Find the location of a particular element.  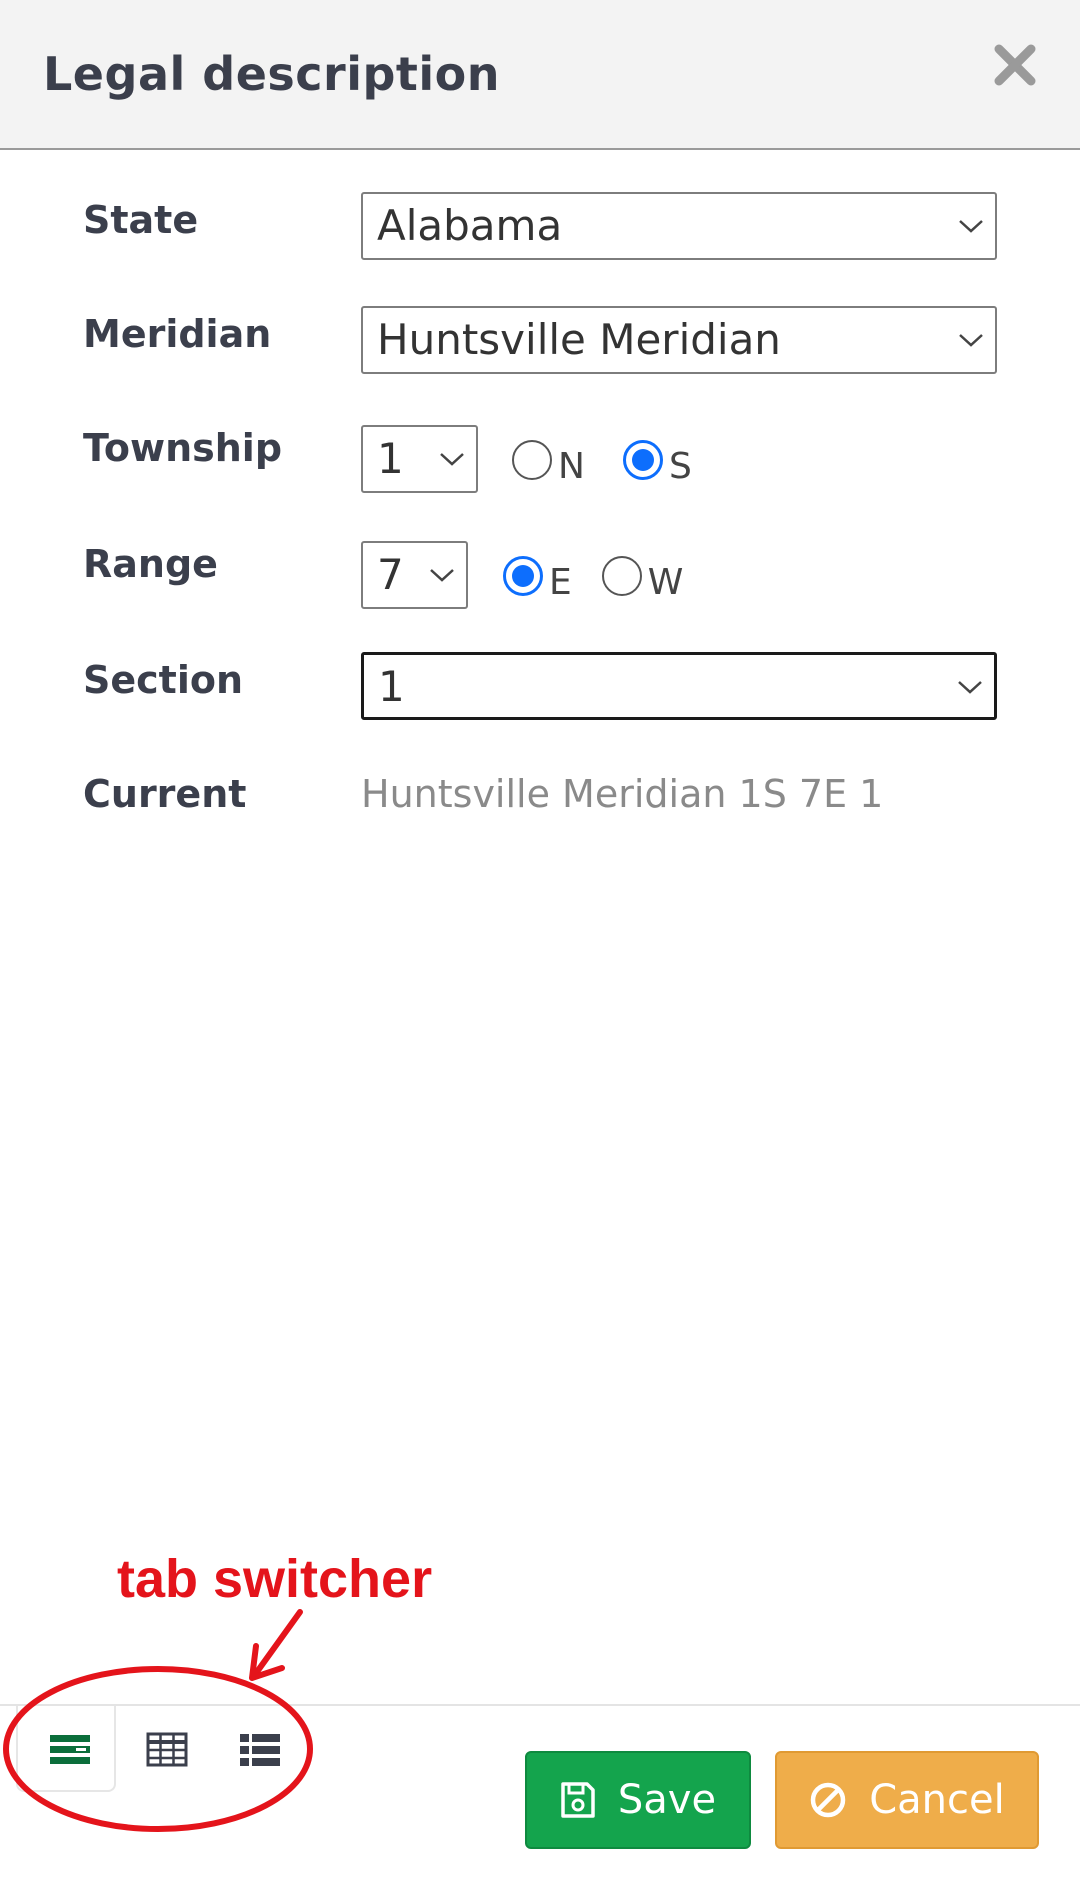

tab-table is located at coordinates (166, 1749).